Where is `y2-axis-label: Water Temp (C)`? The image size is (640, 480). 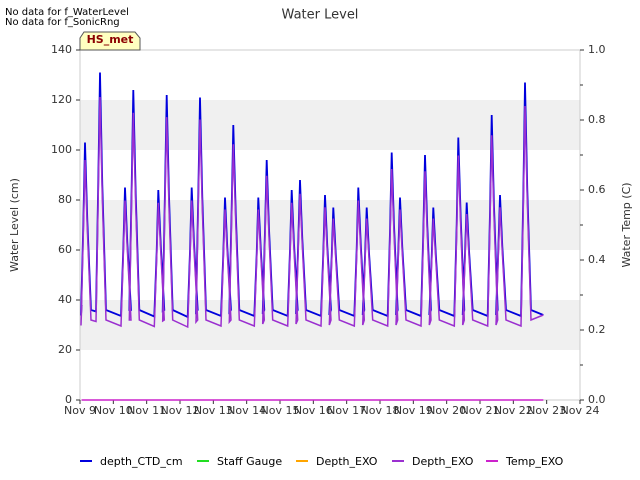 y2-axis-label: Water Temp (C) is located at coordinates (626, 224).